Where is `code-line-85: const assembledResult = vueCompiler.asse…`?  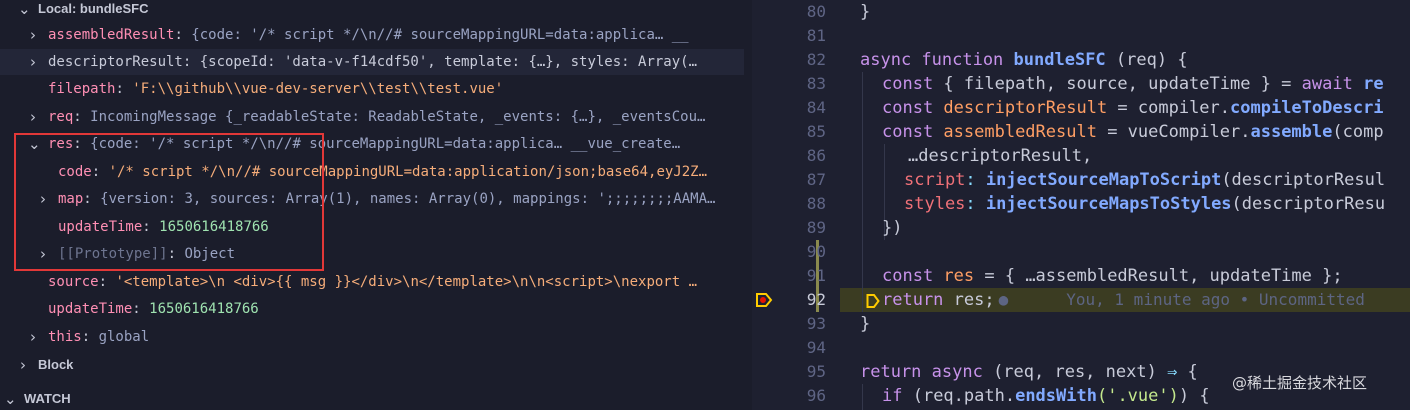
code-line-85: const assembledResult = vueCompiler.asse… is located at coordinates (1133, 132).